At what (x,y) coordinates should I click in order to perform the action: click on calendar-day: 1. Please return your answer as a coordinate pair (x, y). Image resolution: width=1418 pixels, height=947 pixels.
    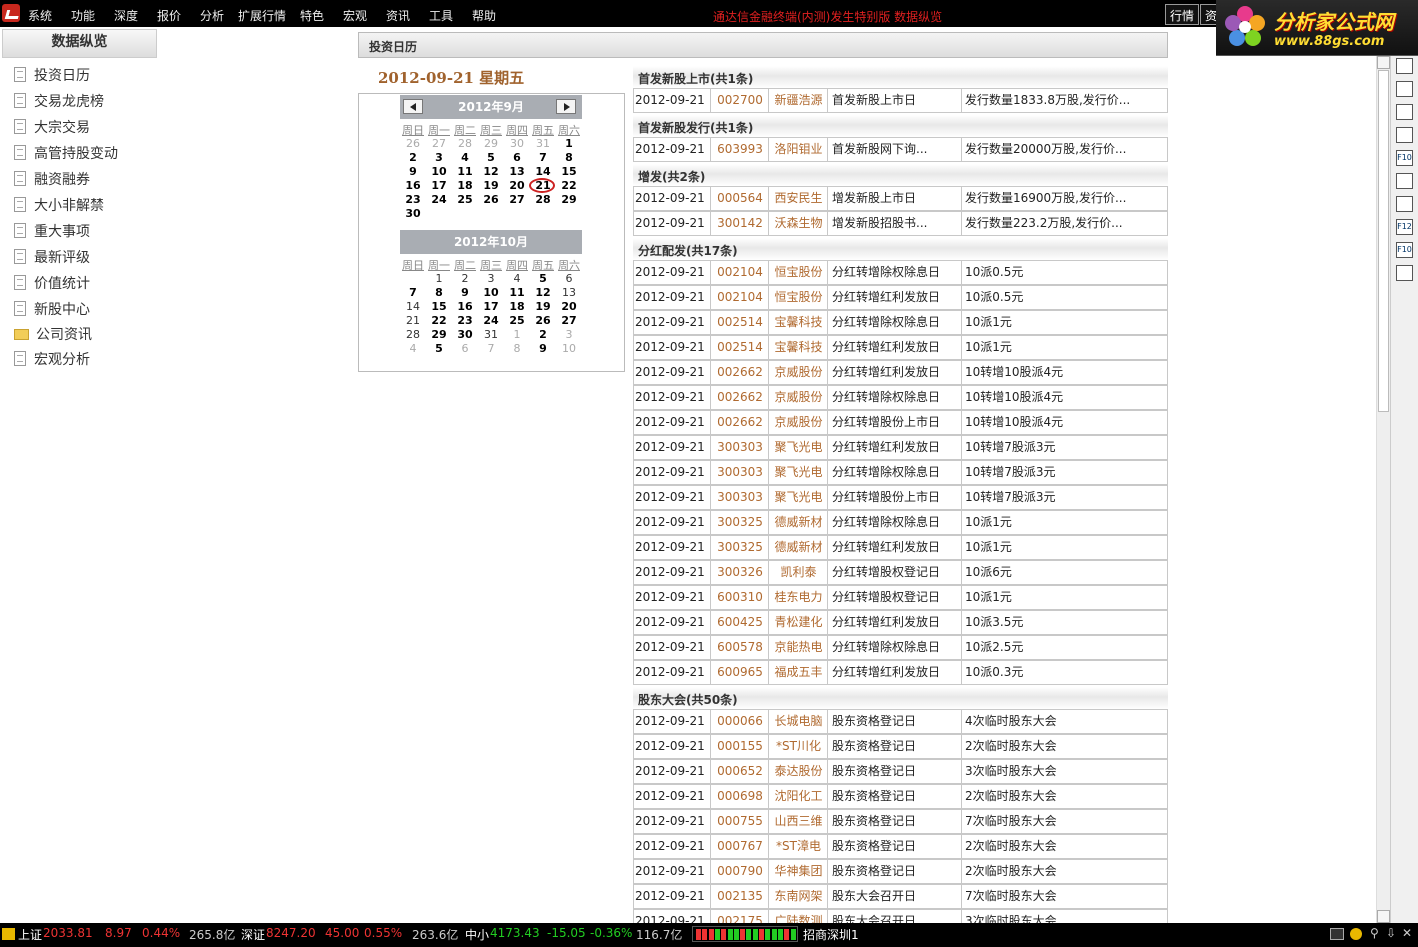
    Looking at the image, I should click on (439, 278).